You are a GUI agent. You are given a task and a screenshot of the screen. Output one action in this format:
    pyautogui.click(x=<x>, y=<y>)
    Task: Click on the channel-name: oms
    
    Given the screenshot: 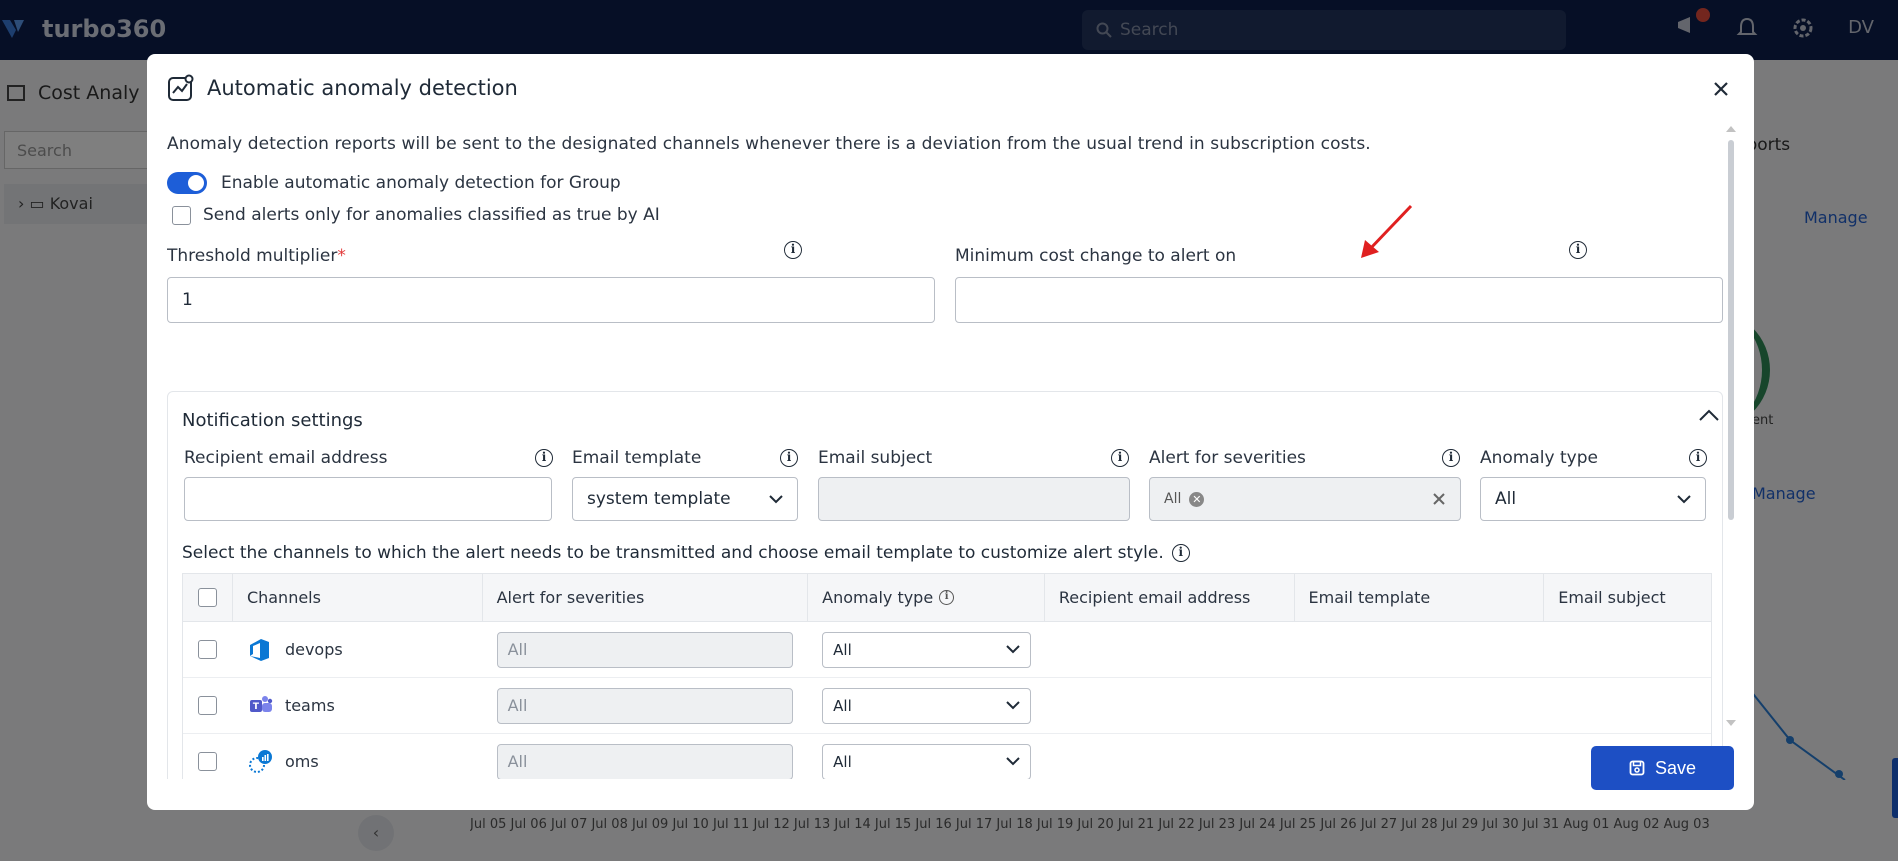 What is the action you would take?
    pyautogui.click(x=301, y=761)
    